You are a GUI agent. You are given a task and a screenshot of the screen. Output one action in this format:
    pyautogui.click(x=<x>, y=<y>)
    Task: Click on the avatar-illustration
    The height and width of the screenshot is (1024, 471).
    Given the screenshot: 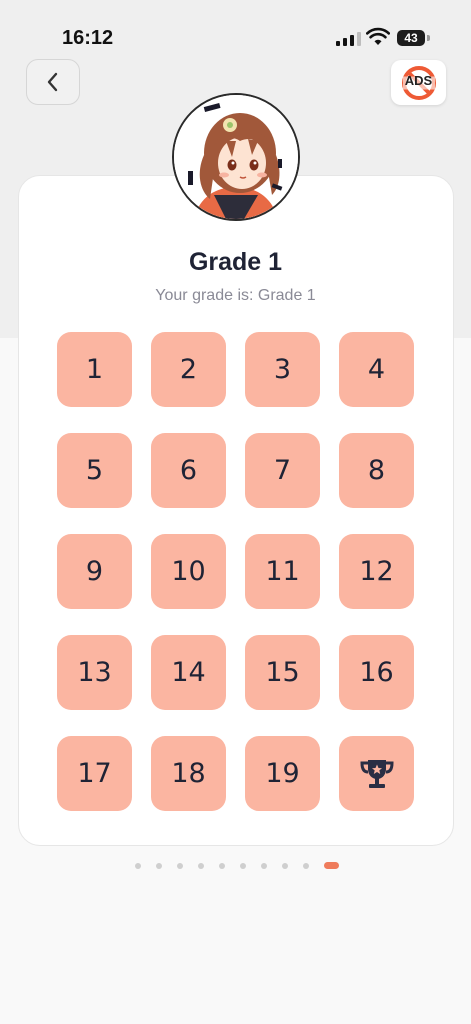 What is the action you would take?
    pyautogui.click(x=236, y=157)
    